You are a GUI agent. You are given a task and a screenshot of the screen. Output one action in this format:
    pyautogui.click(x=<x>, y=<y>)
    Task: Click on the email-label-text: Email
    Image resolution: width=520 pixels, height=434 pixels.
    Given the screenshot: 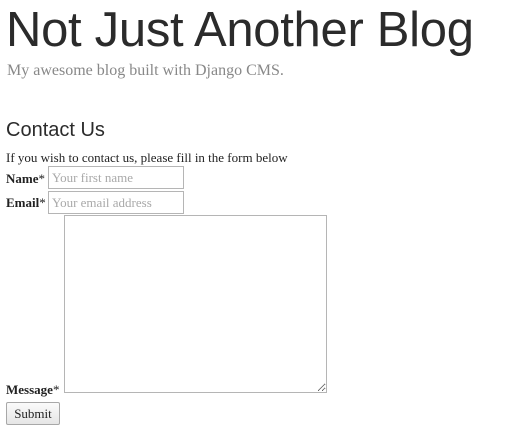 What is the action you would take?
    pyautogui.click(x=23, y=202)
    